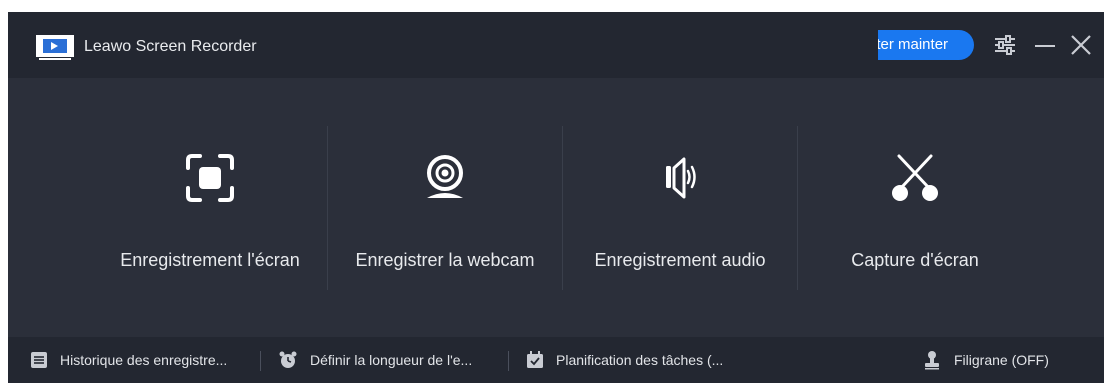  What do you see at coordinates (210, 178) in the screenshot?
I see `screen-record-icon` at bounding box center [210, 178].